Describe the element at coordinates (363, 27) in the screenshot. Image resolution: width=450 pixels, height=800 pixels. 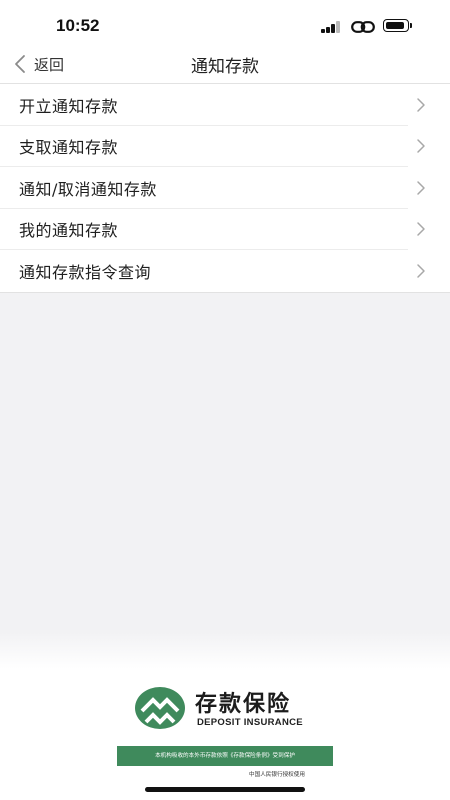
I see `personal-hotspot-link-icon` at that location.